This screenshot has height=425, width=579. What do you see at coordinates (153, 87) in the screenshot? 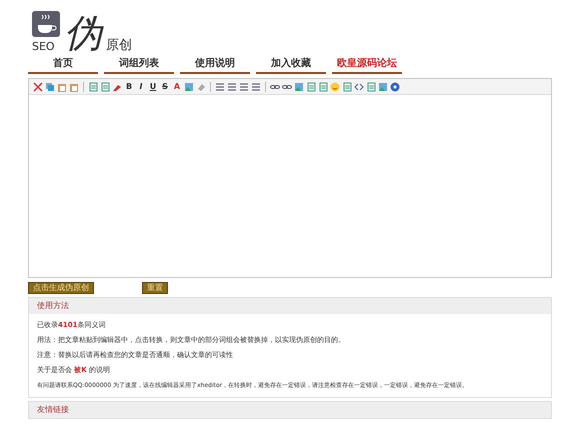
I see `format-button: U` at bounding box center [153, 87].